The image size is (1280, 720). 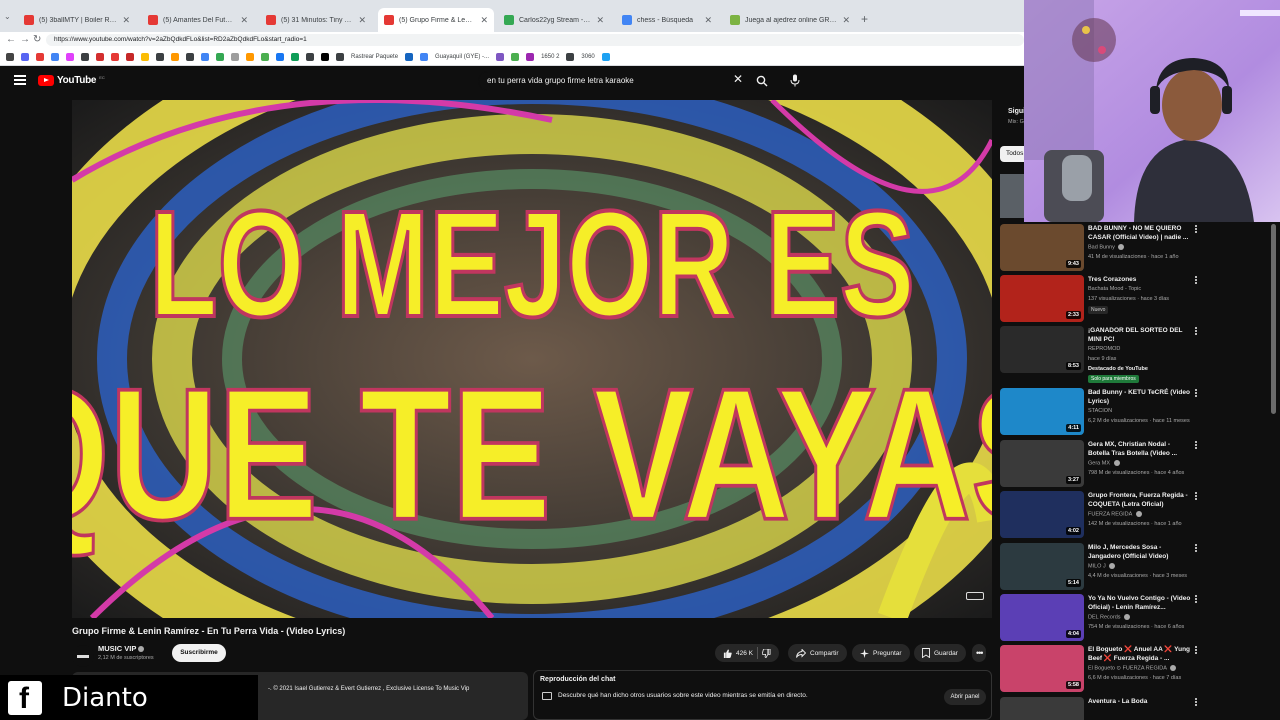 I want to click on bookmark-label: 1650 2, so click(x=550, y=57).